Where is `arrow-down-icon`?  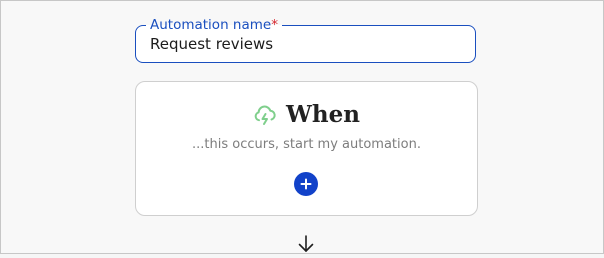
arrow-down-icon is located at coordinates (306, 244).